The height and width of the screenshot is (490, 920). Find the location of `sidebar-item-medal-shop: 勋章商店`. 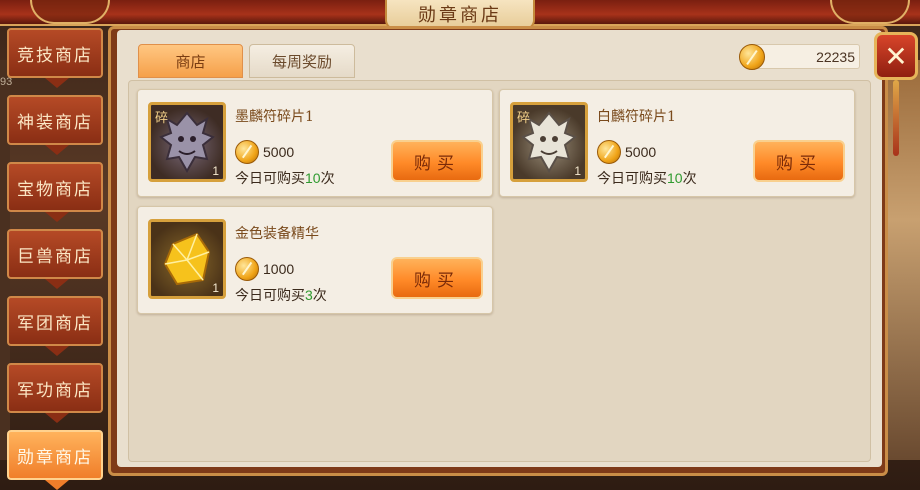

sidebar-item-medal-shop: 勋章商店 is located at coordinates (55, 460).